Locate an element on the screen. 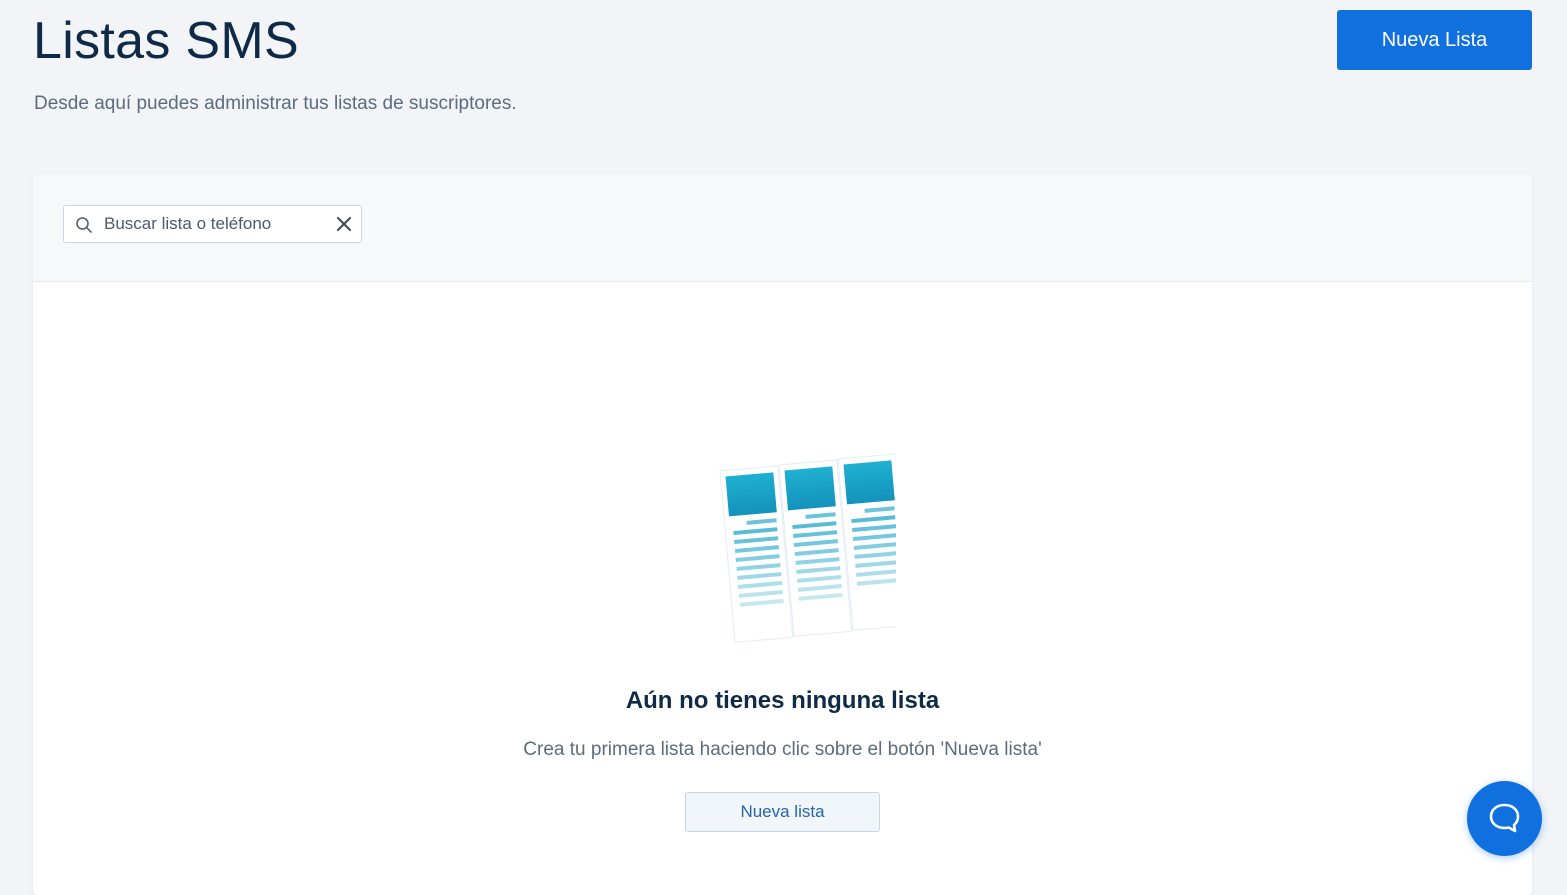 The height and width of the screenshot is (895, 1567). empty-state-title: Aún no tienes ninguna lista is located at coordinates (782, 700).